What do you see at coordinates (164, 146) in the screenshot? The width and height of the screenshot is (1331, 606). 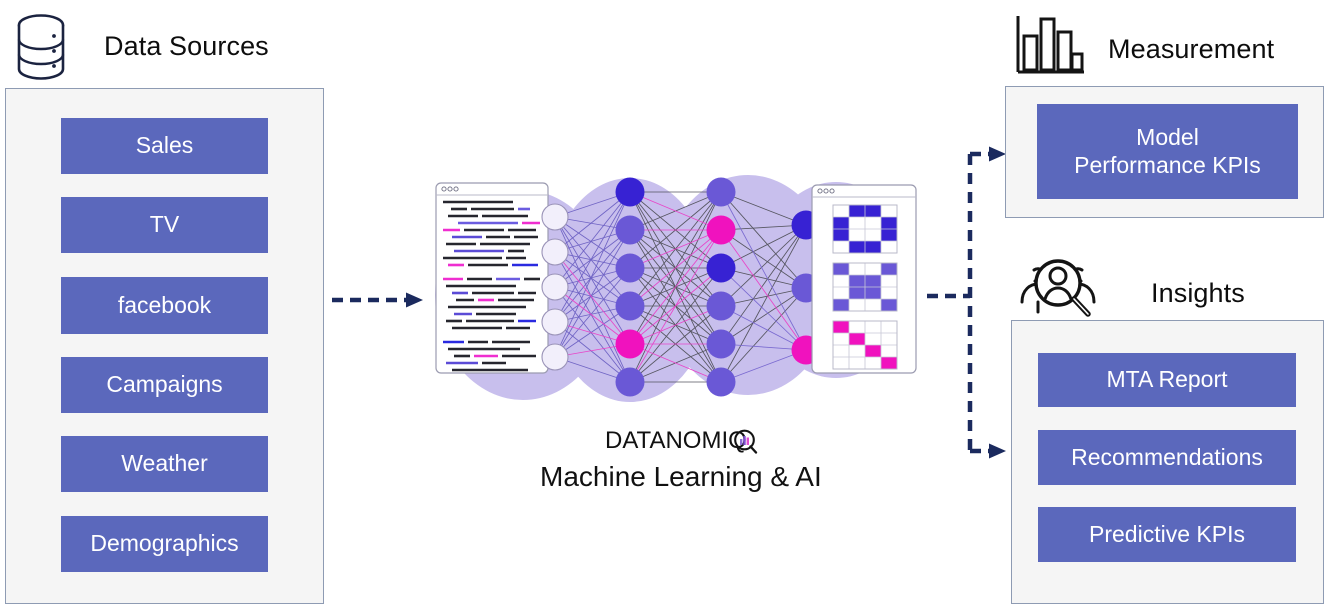 I see `data-source-item-sales: Sales` at bounding box center [164, 146].